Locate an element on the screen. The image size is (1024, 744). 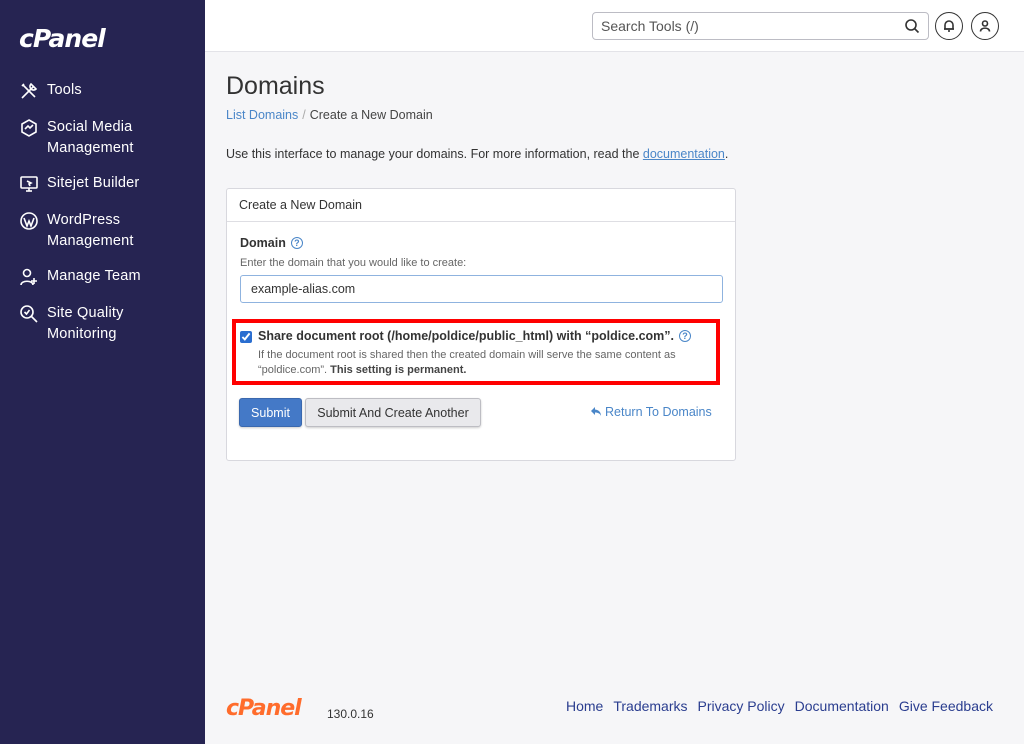
user-menu-button is located at coordinates (985, 26).